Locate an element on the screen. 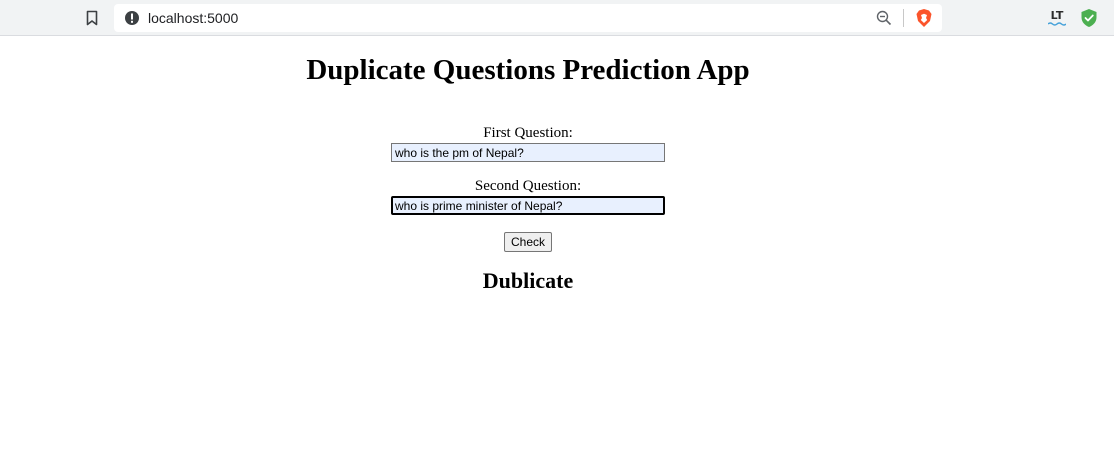 The height and width of the screenshot is (456, 1114). first-question-label: First Question: is located at coordinates (528, 133).